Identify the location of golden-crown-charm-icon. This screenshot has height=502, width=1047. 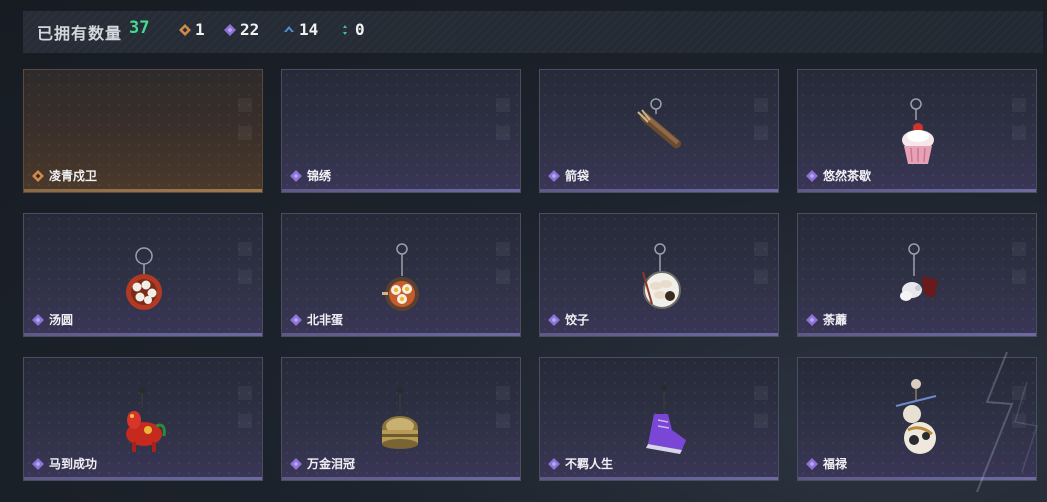
(400, 418).